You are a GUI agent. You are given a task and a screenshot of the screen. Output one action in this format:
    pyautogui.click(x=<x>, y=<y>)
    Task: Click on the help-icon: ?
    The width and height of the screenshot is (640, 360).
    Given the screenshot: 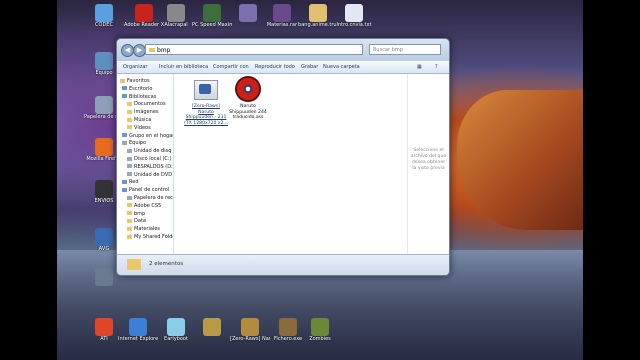 What is the action you would take?
    pyautogui.click(x=436, y=67)
    